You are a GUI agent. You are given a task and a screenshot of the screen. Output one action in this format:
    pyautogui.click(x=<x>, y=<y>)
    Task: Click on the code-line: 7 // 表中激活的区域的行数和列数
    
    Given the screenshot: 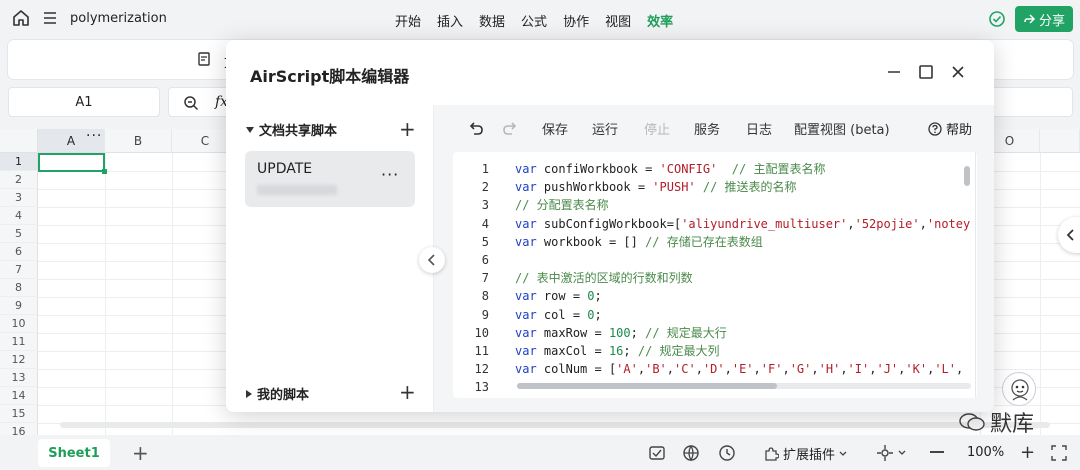 What is the action you would take?
    pyautogui.click(x=715, y=278)
    